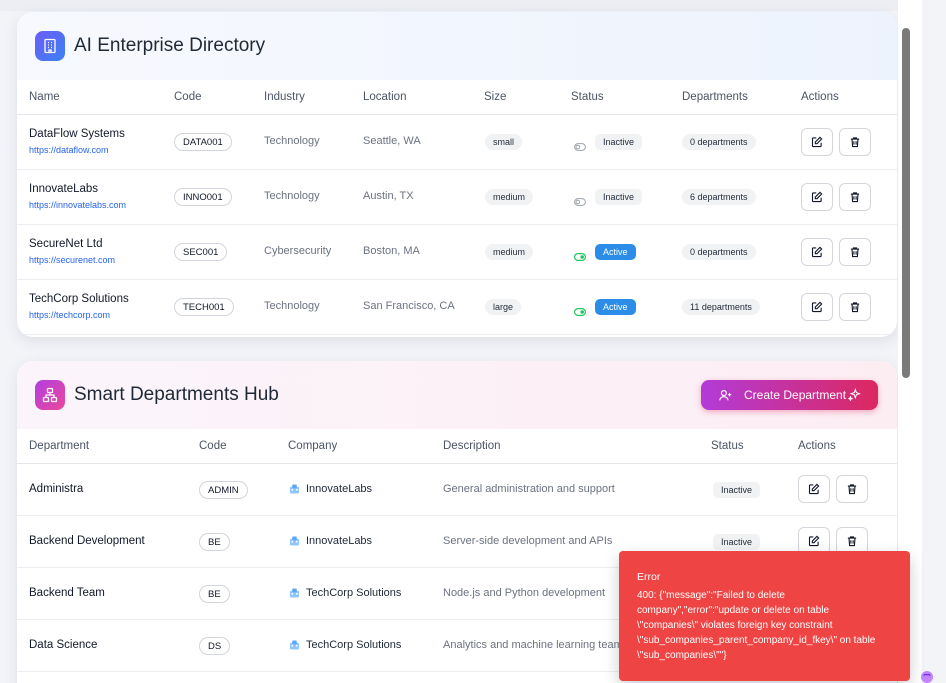 This screenshot has width=946, height=683. What do you see at coordinates (392, 141) in the screenshot?
I see `company-location: Seattle, WA` at bounding box center [392, 141].